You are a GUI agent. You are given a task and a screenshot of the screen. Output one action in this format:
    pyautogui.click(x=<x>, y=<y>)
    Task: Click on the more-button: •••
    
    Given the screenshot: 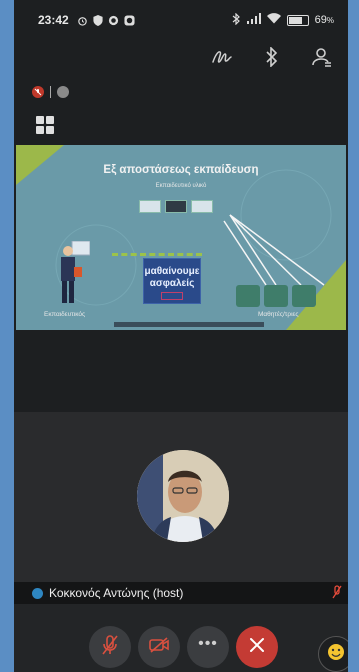 What is the action you would take?
    pyautogui.click(x=208, y=647)
    